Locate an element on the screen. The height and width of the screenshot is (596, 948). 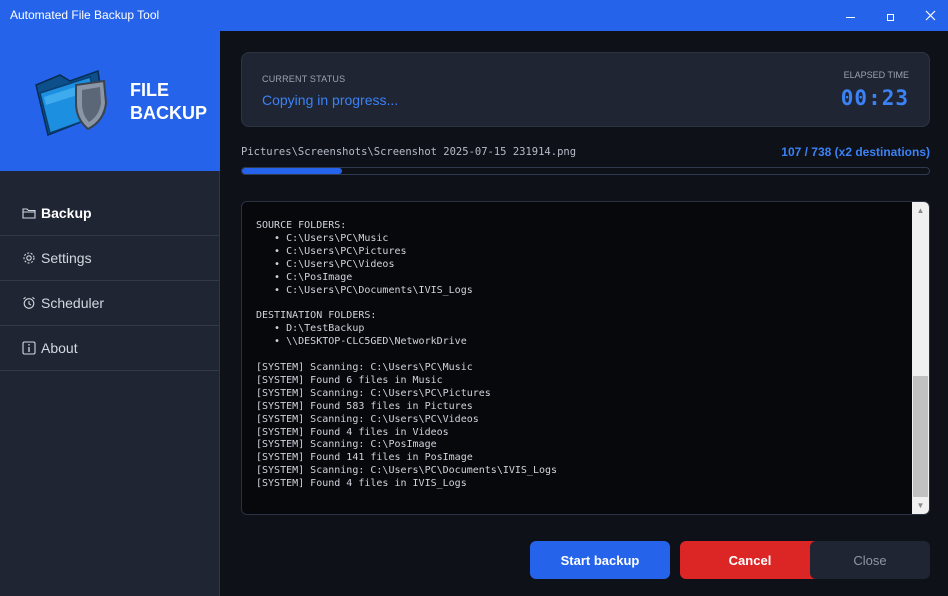
brand-title: FILE BACKUP is located at coordinates (168, 102).